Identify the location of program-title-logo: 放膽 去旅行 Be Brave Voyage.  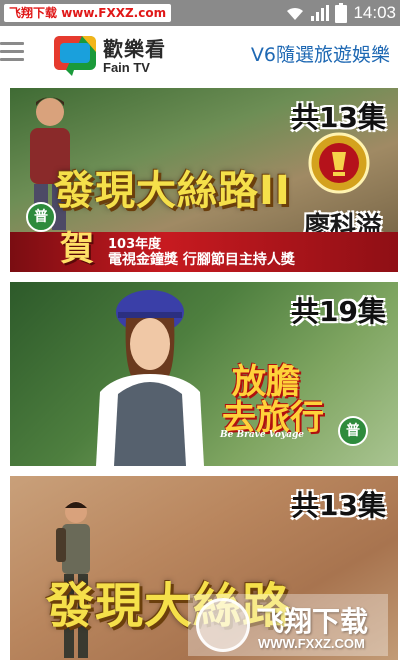
(279, 399).